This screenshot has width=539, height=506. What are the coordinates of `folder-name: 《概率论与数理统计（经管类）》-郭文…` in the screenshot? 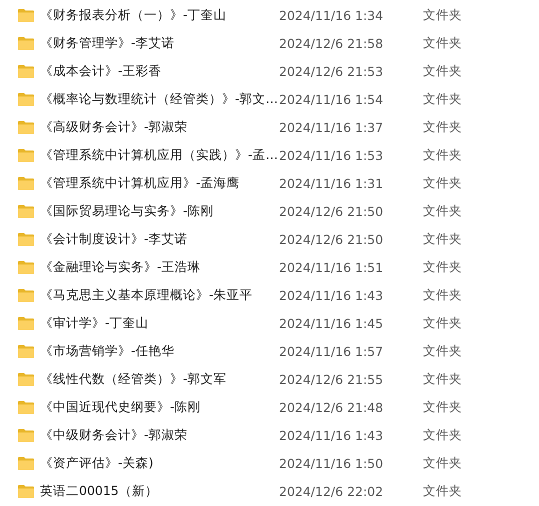 It's located at (159, 99).